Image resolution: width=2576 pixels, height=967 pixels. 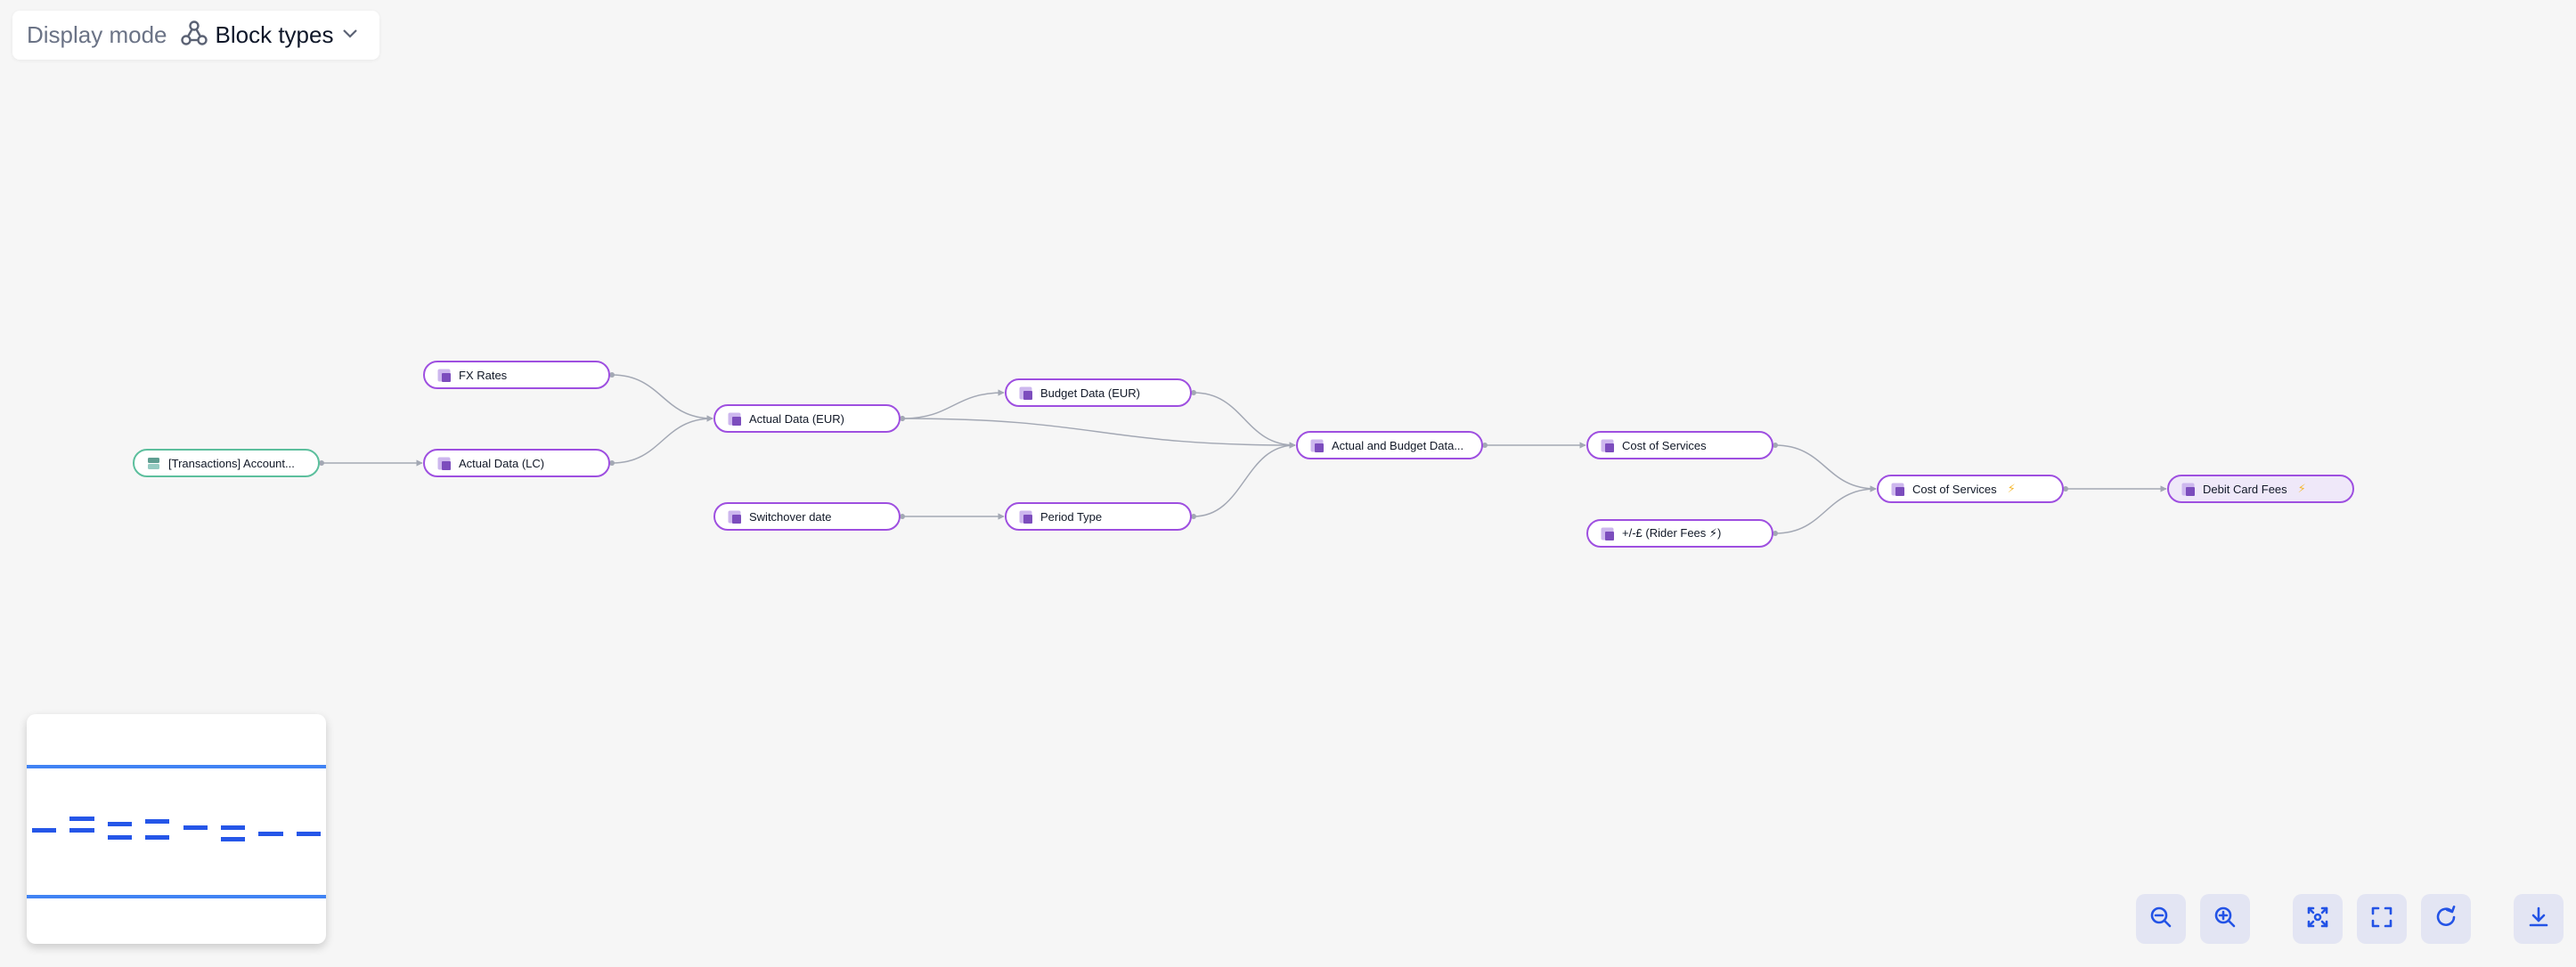 I want to click on edge-fx-rates-to-actual-eur, so click(x=662, y=398).